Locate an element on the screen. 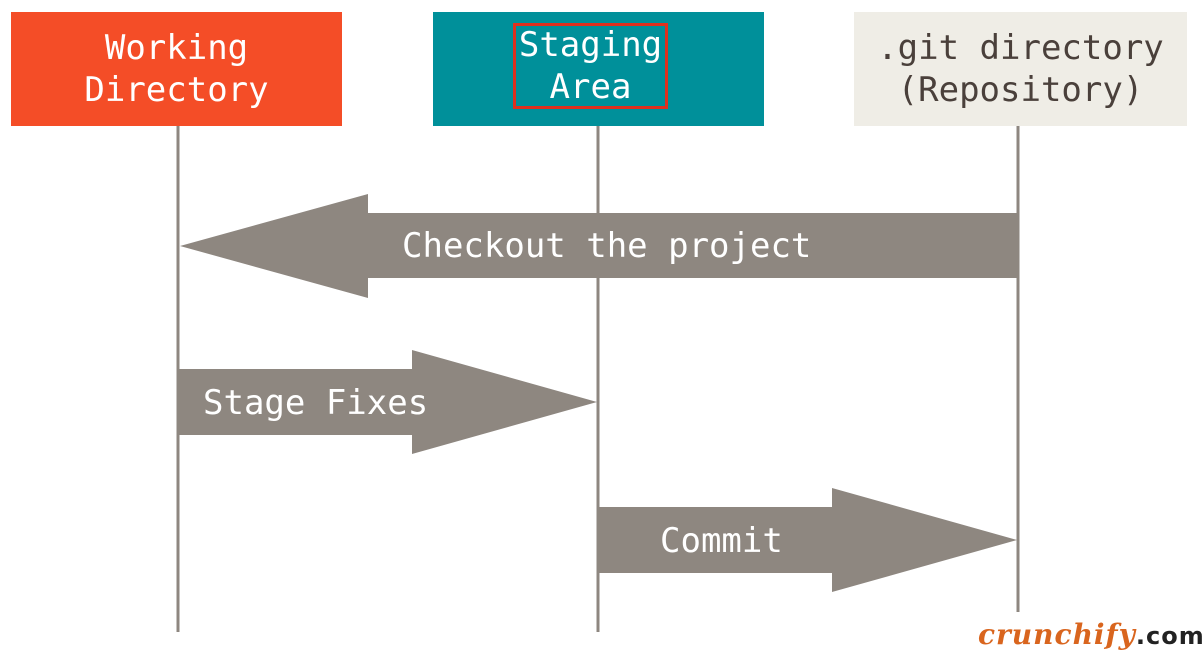 This screenshot has height=663, width=1203. stage-fixes-arrow-label: Stage Fixes is located at coordinates (315, 403).